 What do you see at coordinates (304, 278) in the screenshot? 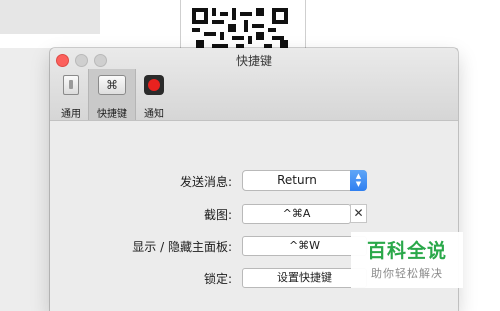
I see `set-lock-shortcut-button: 设置快捷键` at bounding box center [304, 278].